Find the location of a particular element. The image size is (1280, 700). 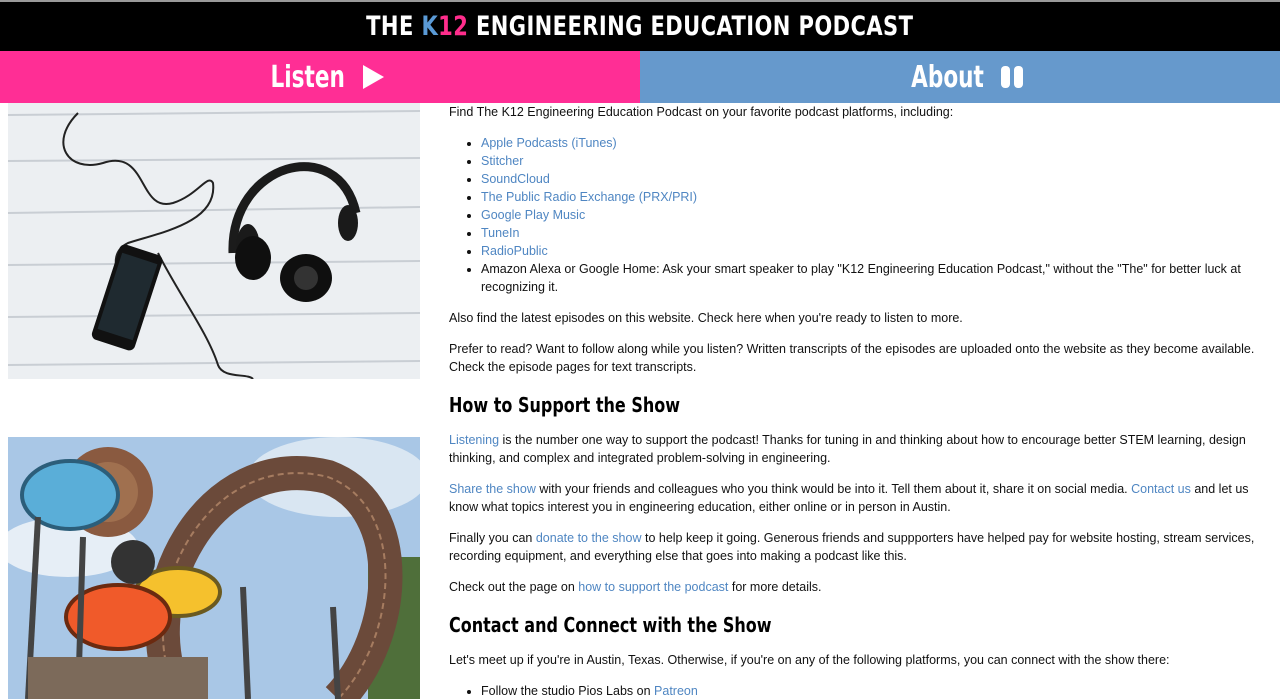

platform-item: Apple Podcasts (iTunes) is located at coordinates (871, 143).